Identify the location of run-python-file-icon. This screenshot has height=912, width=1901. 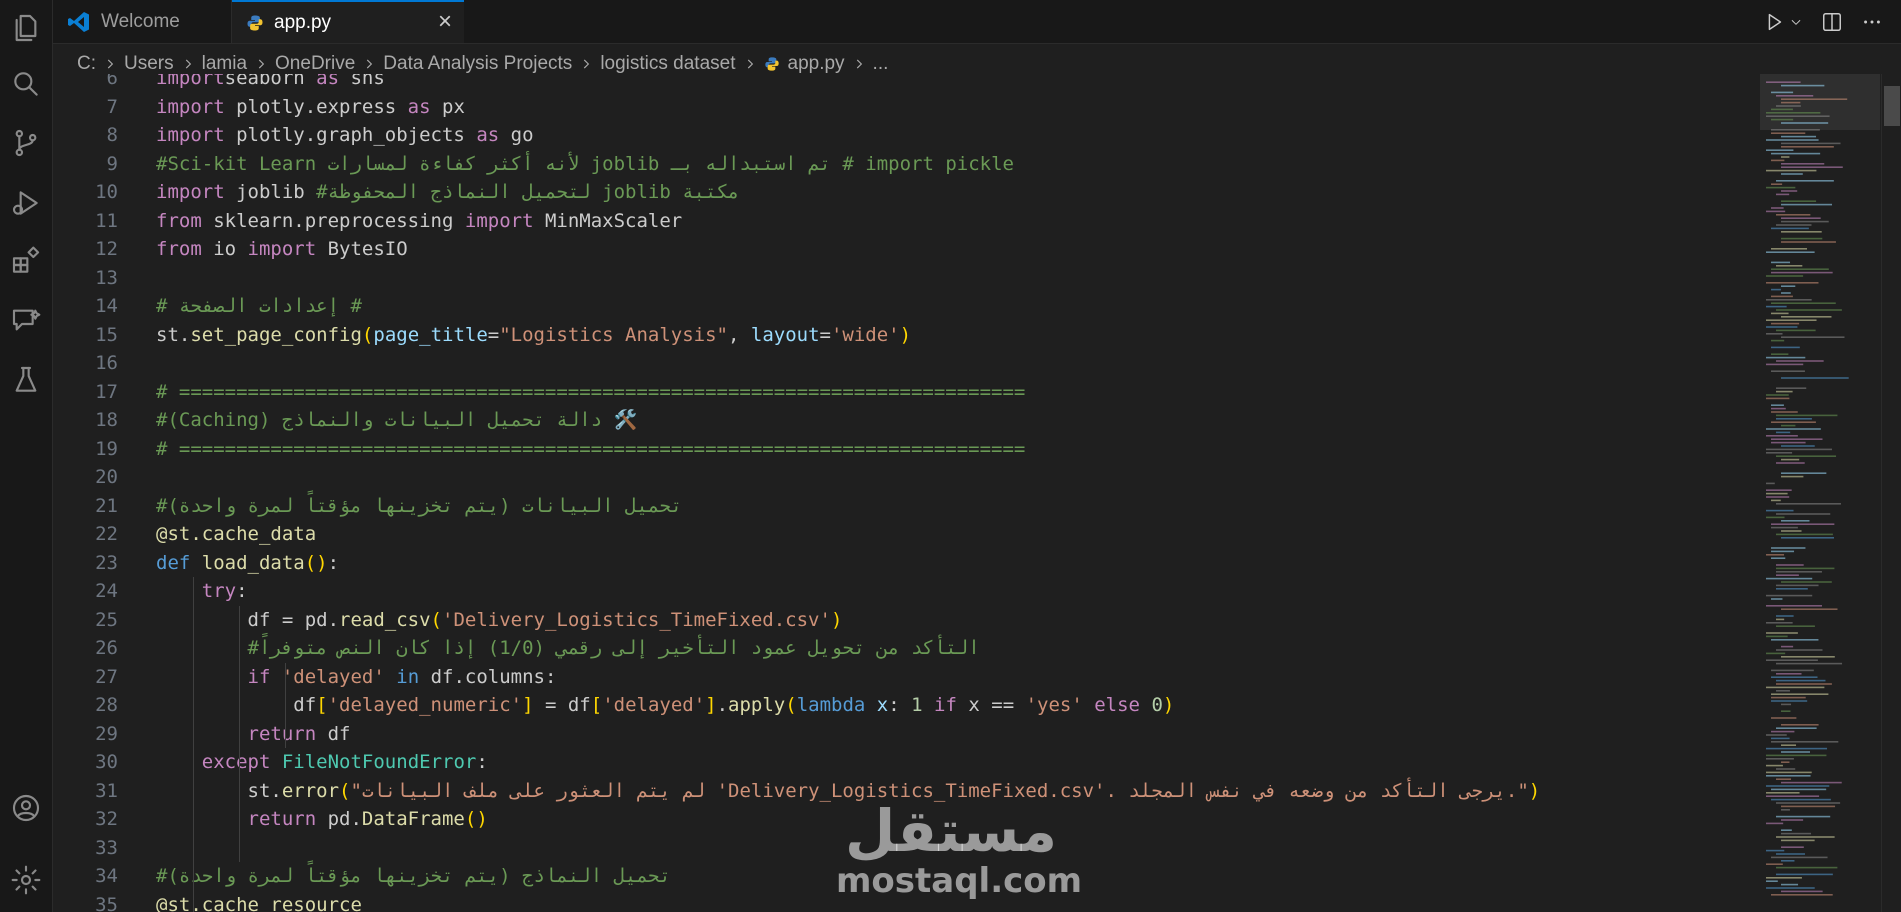
(1783, 22).